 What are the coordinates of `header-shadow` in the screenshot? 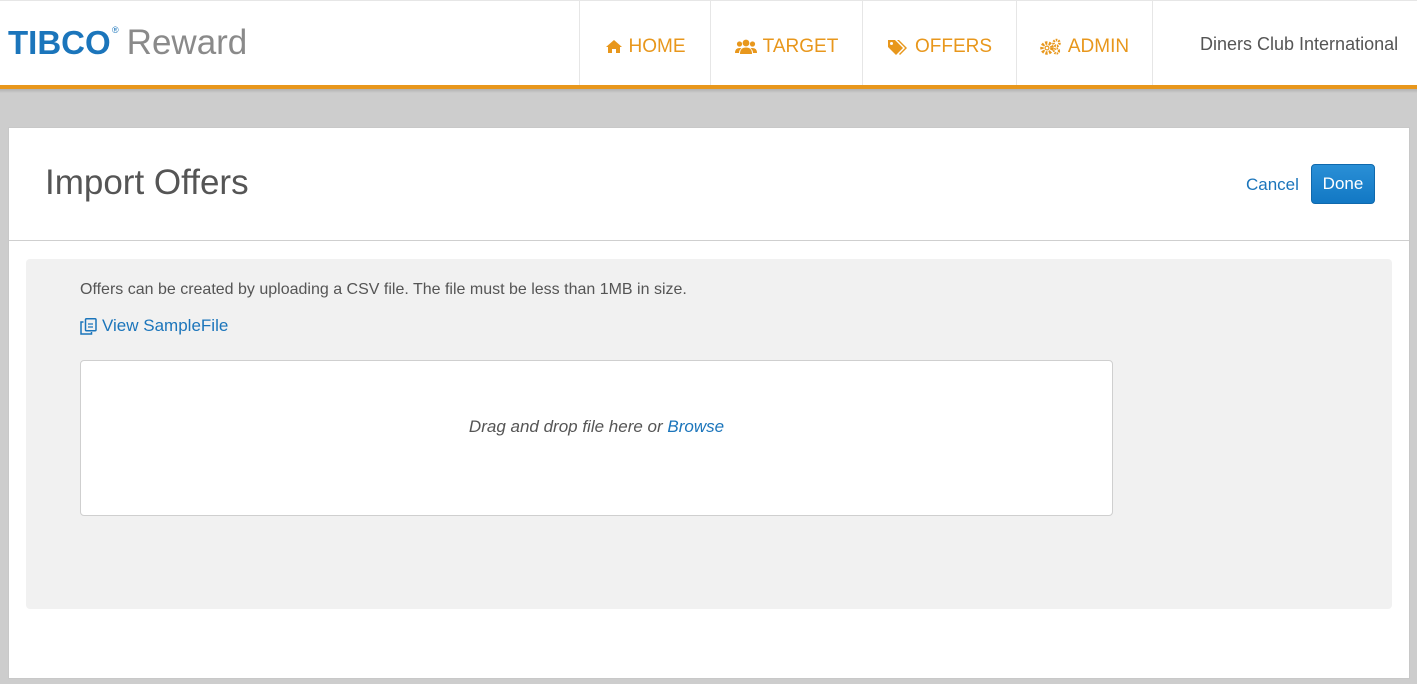 It's located at (708, 91).